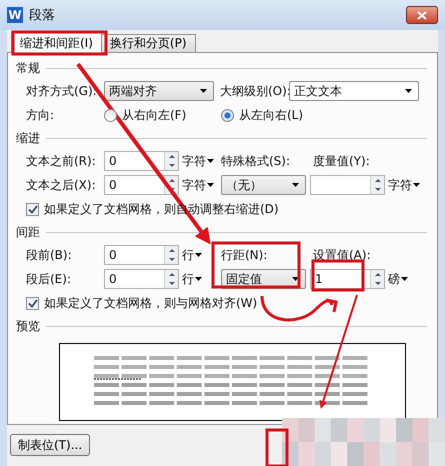 The image size is (445, 466). What do you see at coordinates (244, 255) in the screenshot?
I see `field-label: 行距(N):` at bounding box center [244, 255].